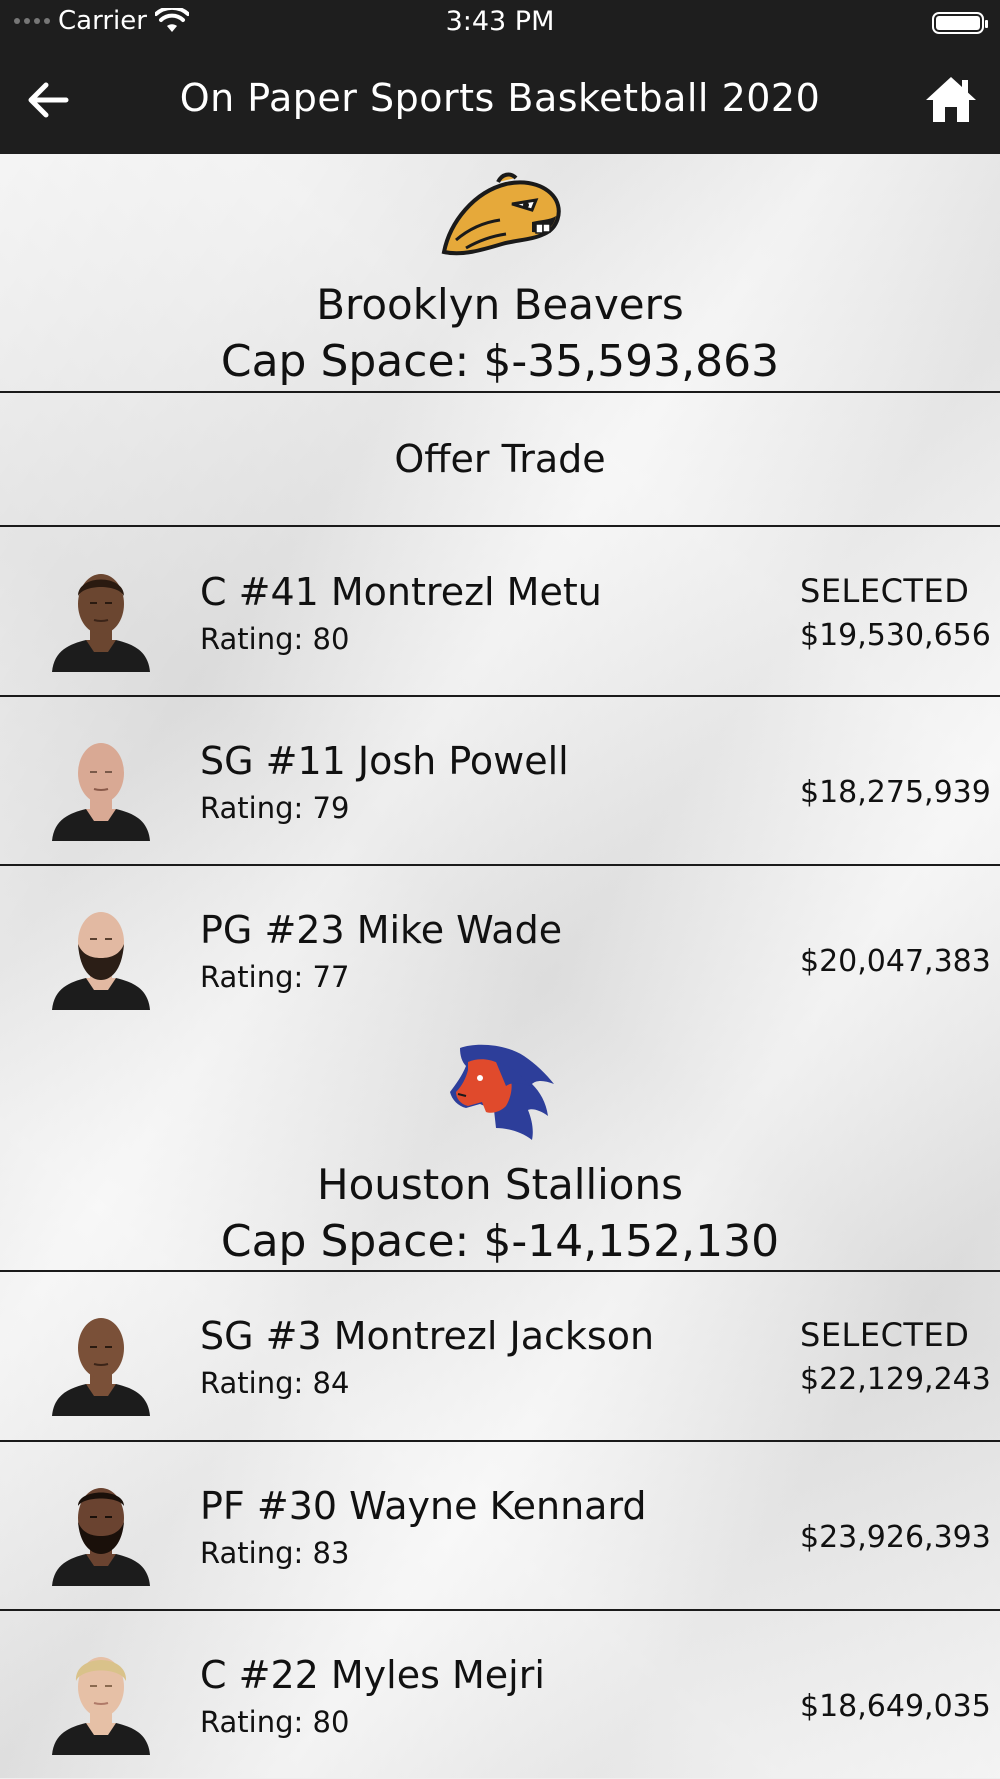  I want to click on player-salary: $20,047,383, so click(895, 961).